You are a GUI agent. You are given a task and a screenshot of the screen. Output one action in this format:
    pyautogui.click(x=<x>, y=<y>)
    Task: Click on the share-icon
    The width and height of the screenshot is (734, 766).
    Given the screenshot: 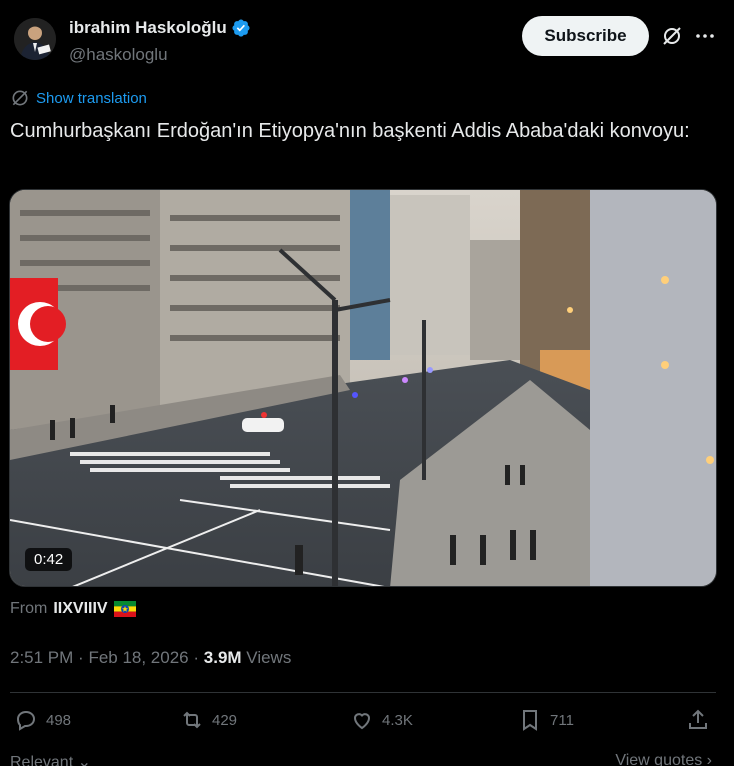 What is the action you would take?
    pyautogui.click(x=698, y=719)
    